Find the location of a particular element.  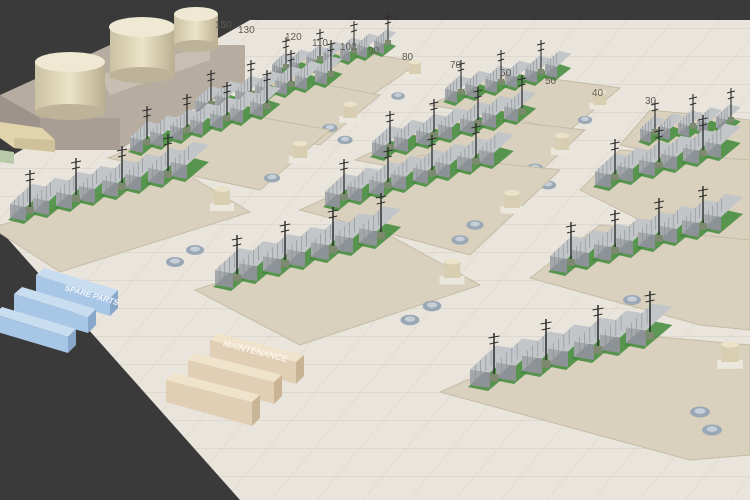

row-marker: 30 is located at coordinates (651, 101).